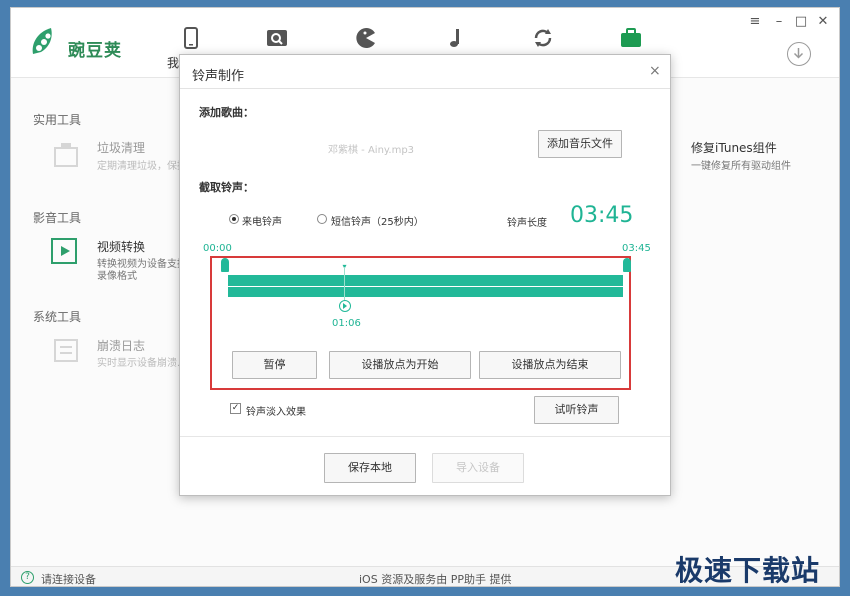 The height and width of the screenshot is (596, 850). Describe the element at coordinates (322, 219) in the screenshot. I see `radio-sms-ringtone` at that location.